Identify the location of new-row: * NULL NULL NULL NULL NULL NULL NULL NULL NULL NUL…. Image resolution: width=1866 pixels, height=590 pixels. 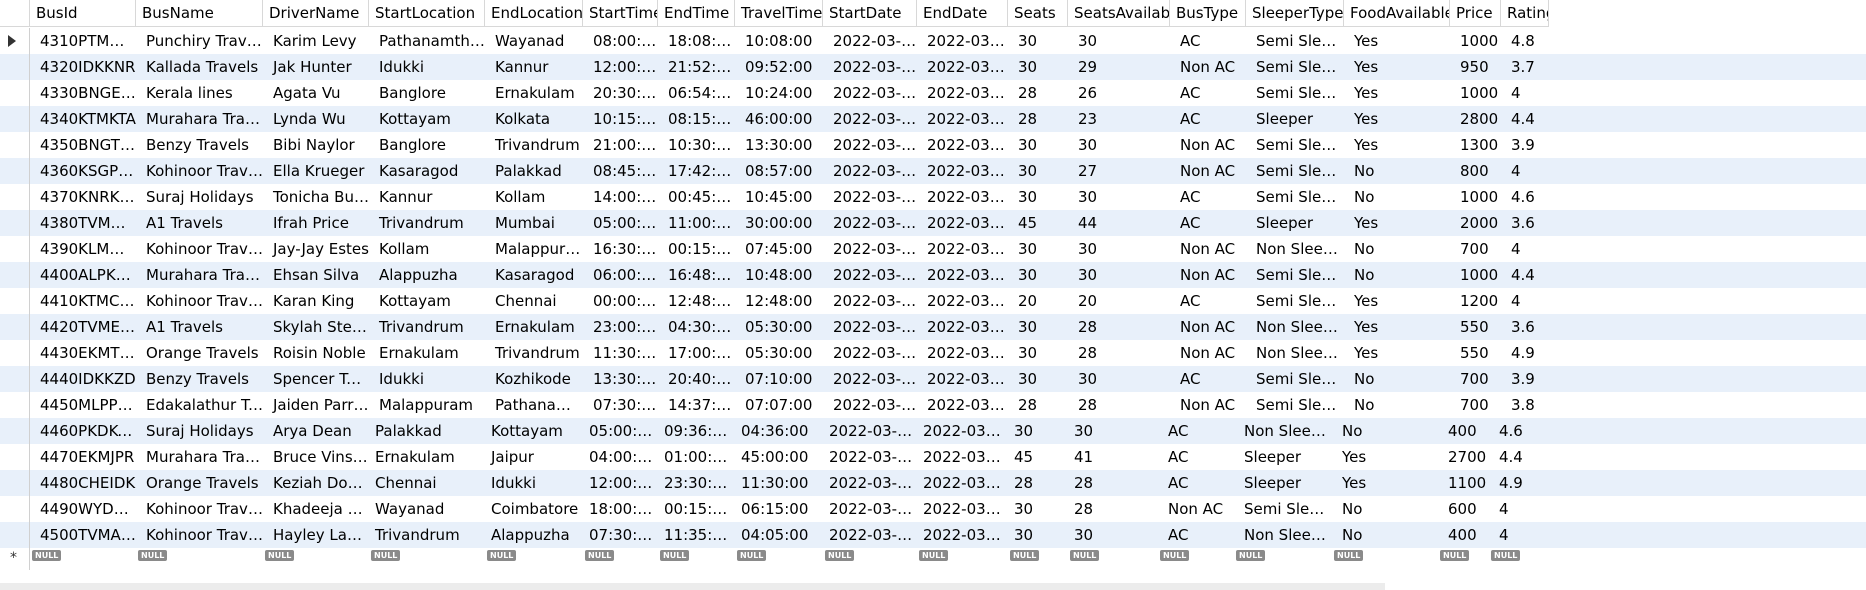
(933, 559).